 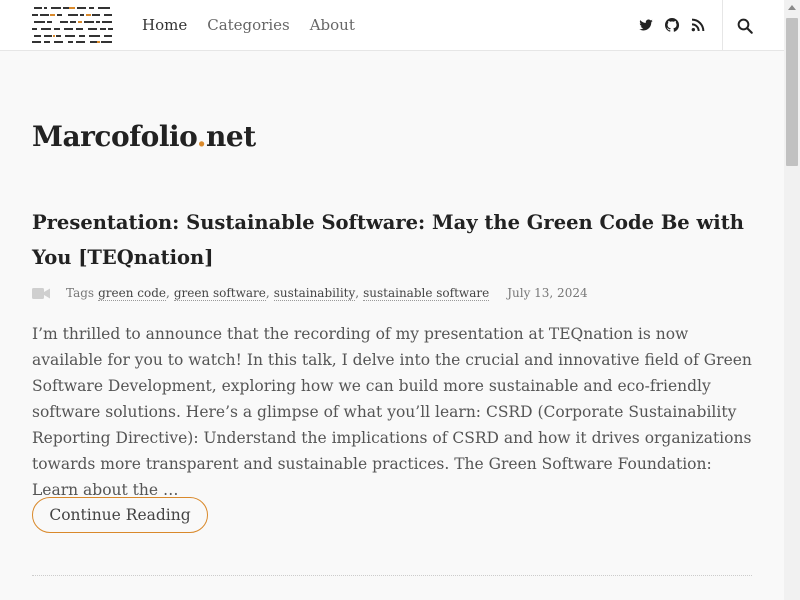 I want to click on tag-link: sustainable software, so click(x=426, y=293).